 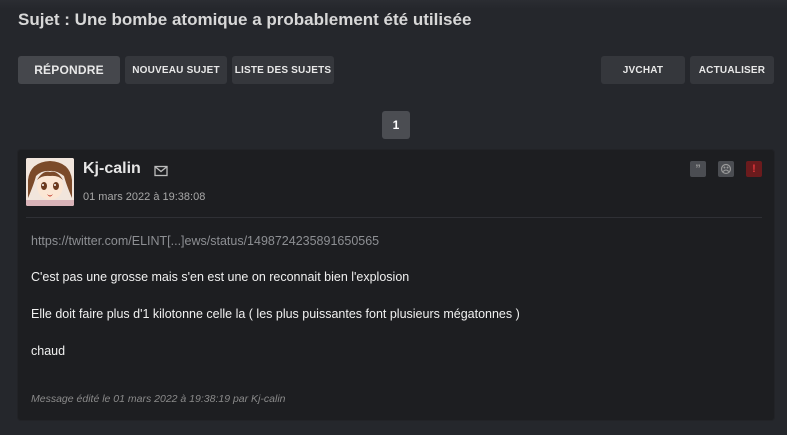 What do you see at coordinates (394, 217) in the screenshot?
I see `divider` at bounding box center [394, 217].